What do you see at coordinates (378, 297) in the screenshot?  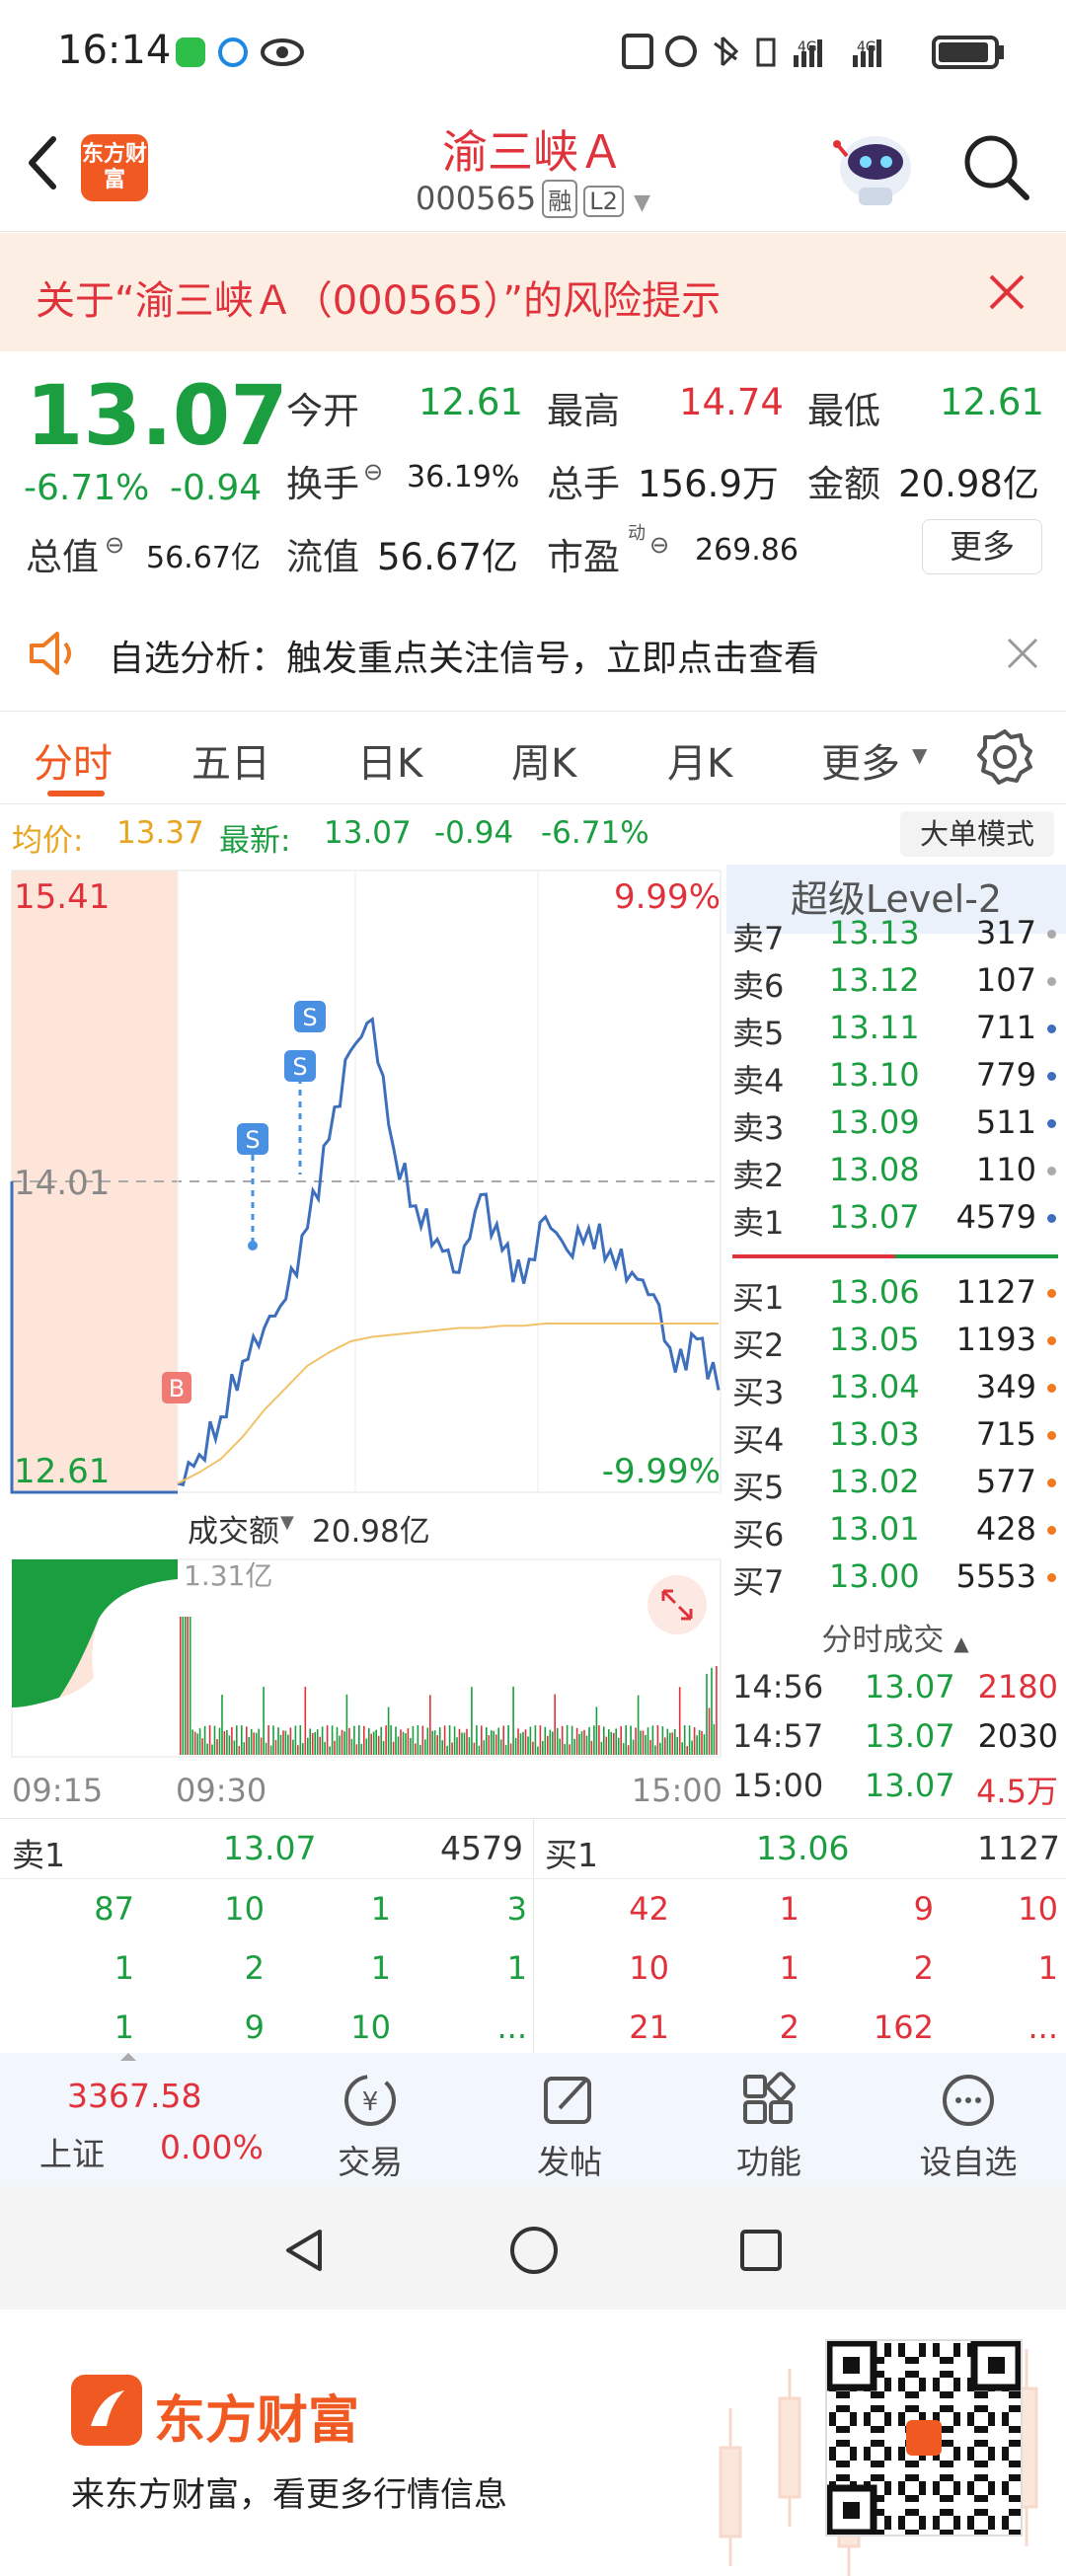 I see `risk-warning-text: 关于“渝三峡Ａ（000565）”的风险提示` at bounding box center [378, 297].